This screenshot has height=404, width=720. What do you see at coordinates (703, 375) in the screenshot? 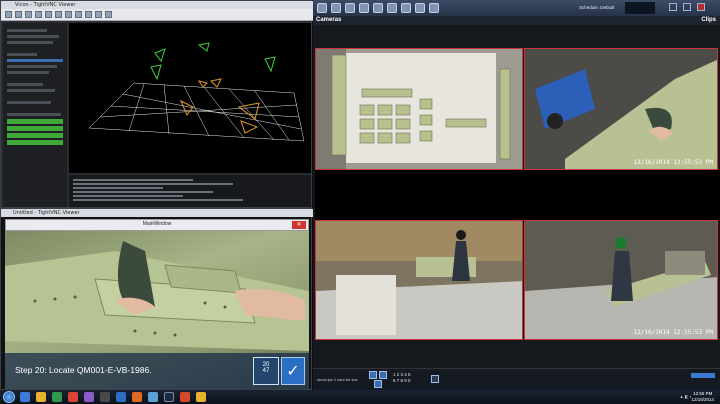
I see `volume-bar` at bounding box center [703, 375].